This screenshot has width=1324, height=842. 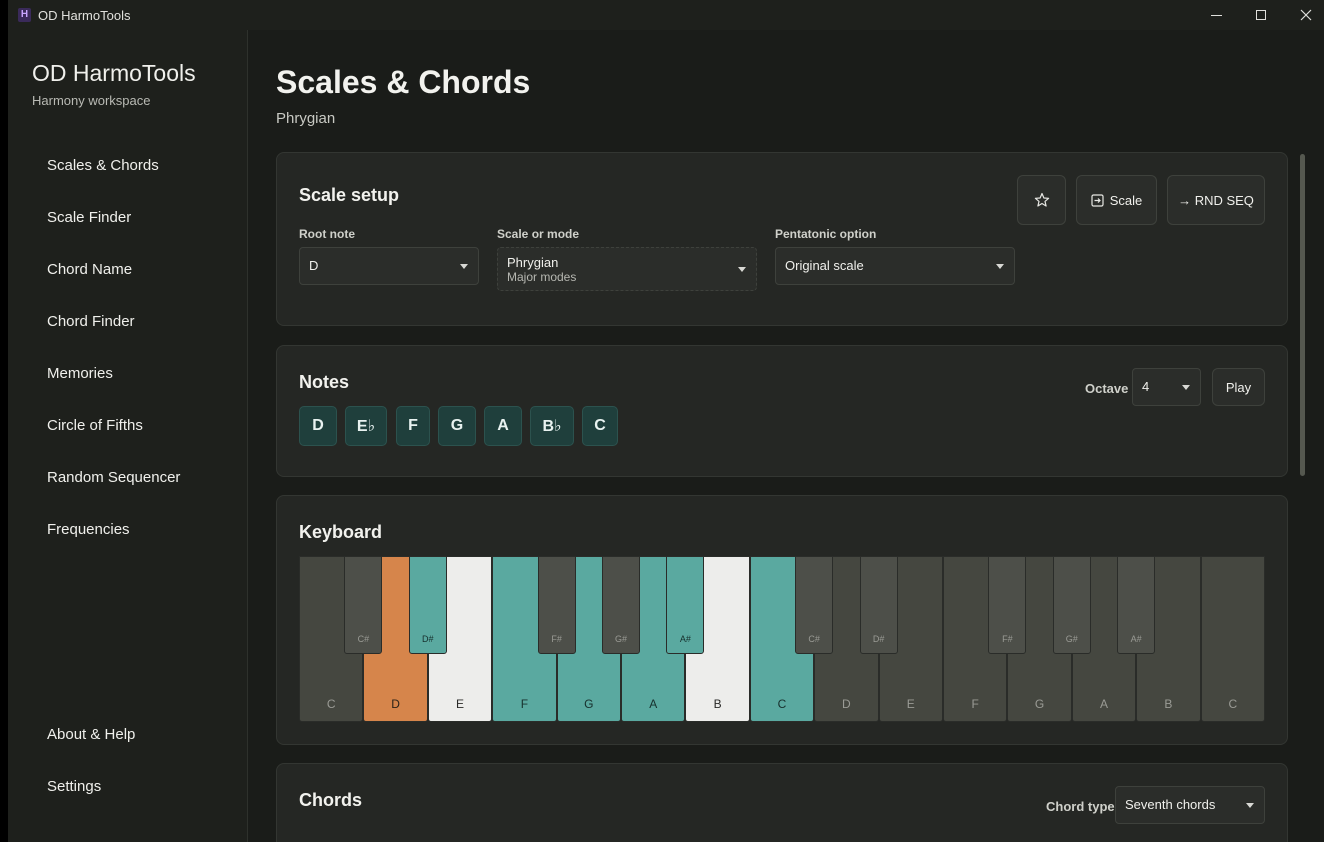 I want to click on scale-setup-title: Scale setup, so click(x=349, y=195).